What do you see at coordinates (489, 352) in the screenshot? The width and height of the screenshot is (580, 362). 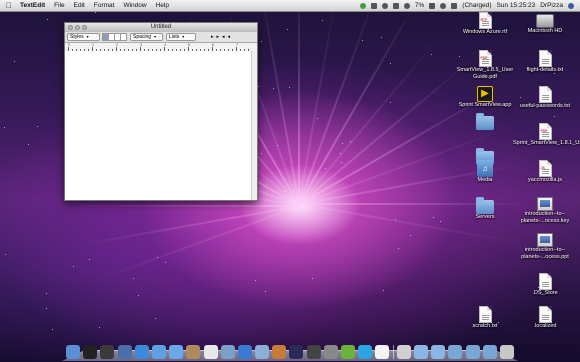 I see `applications-icon` at bounding box center [489, 352].